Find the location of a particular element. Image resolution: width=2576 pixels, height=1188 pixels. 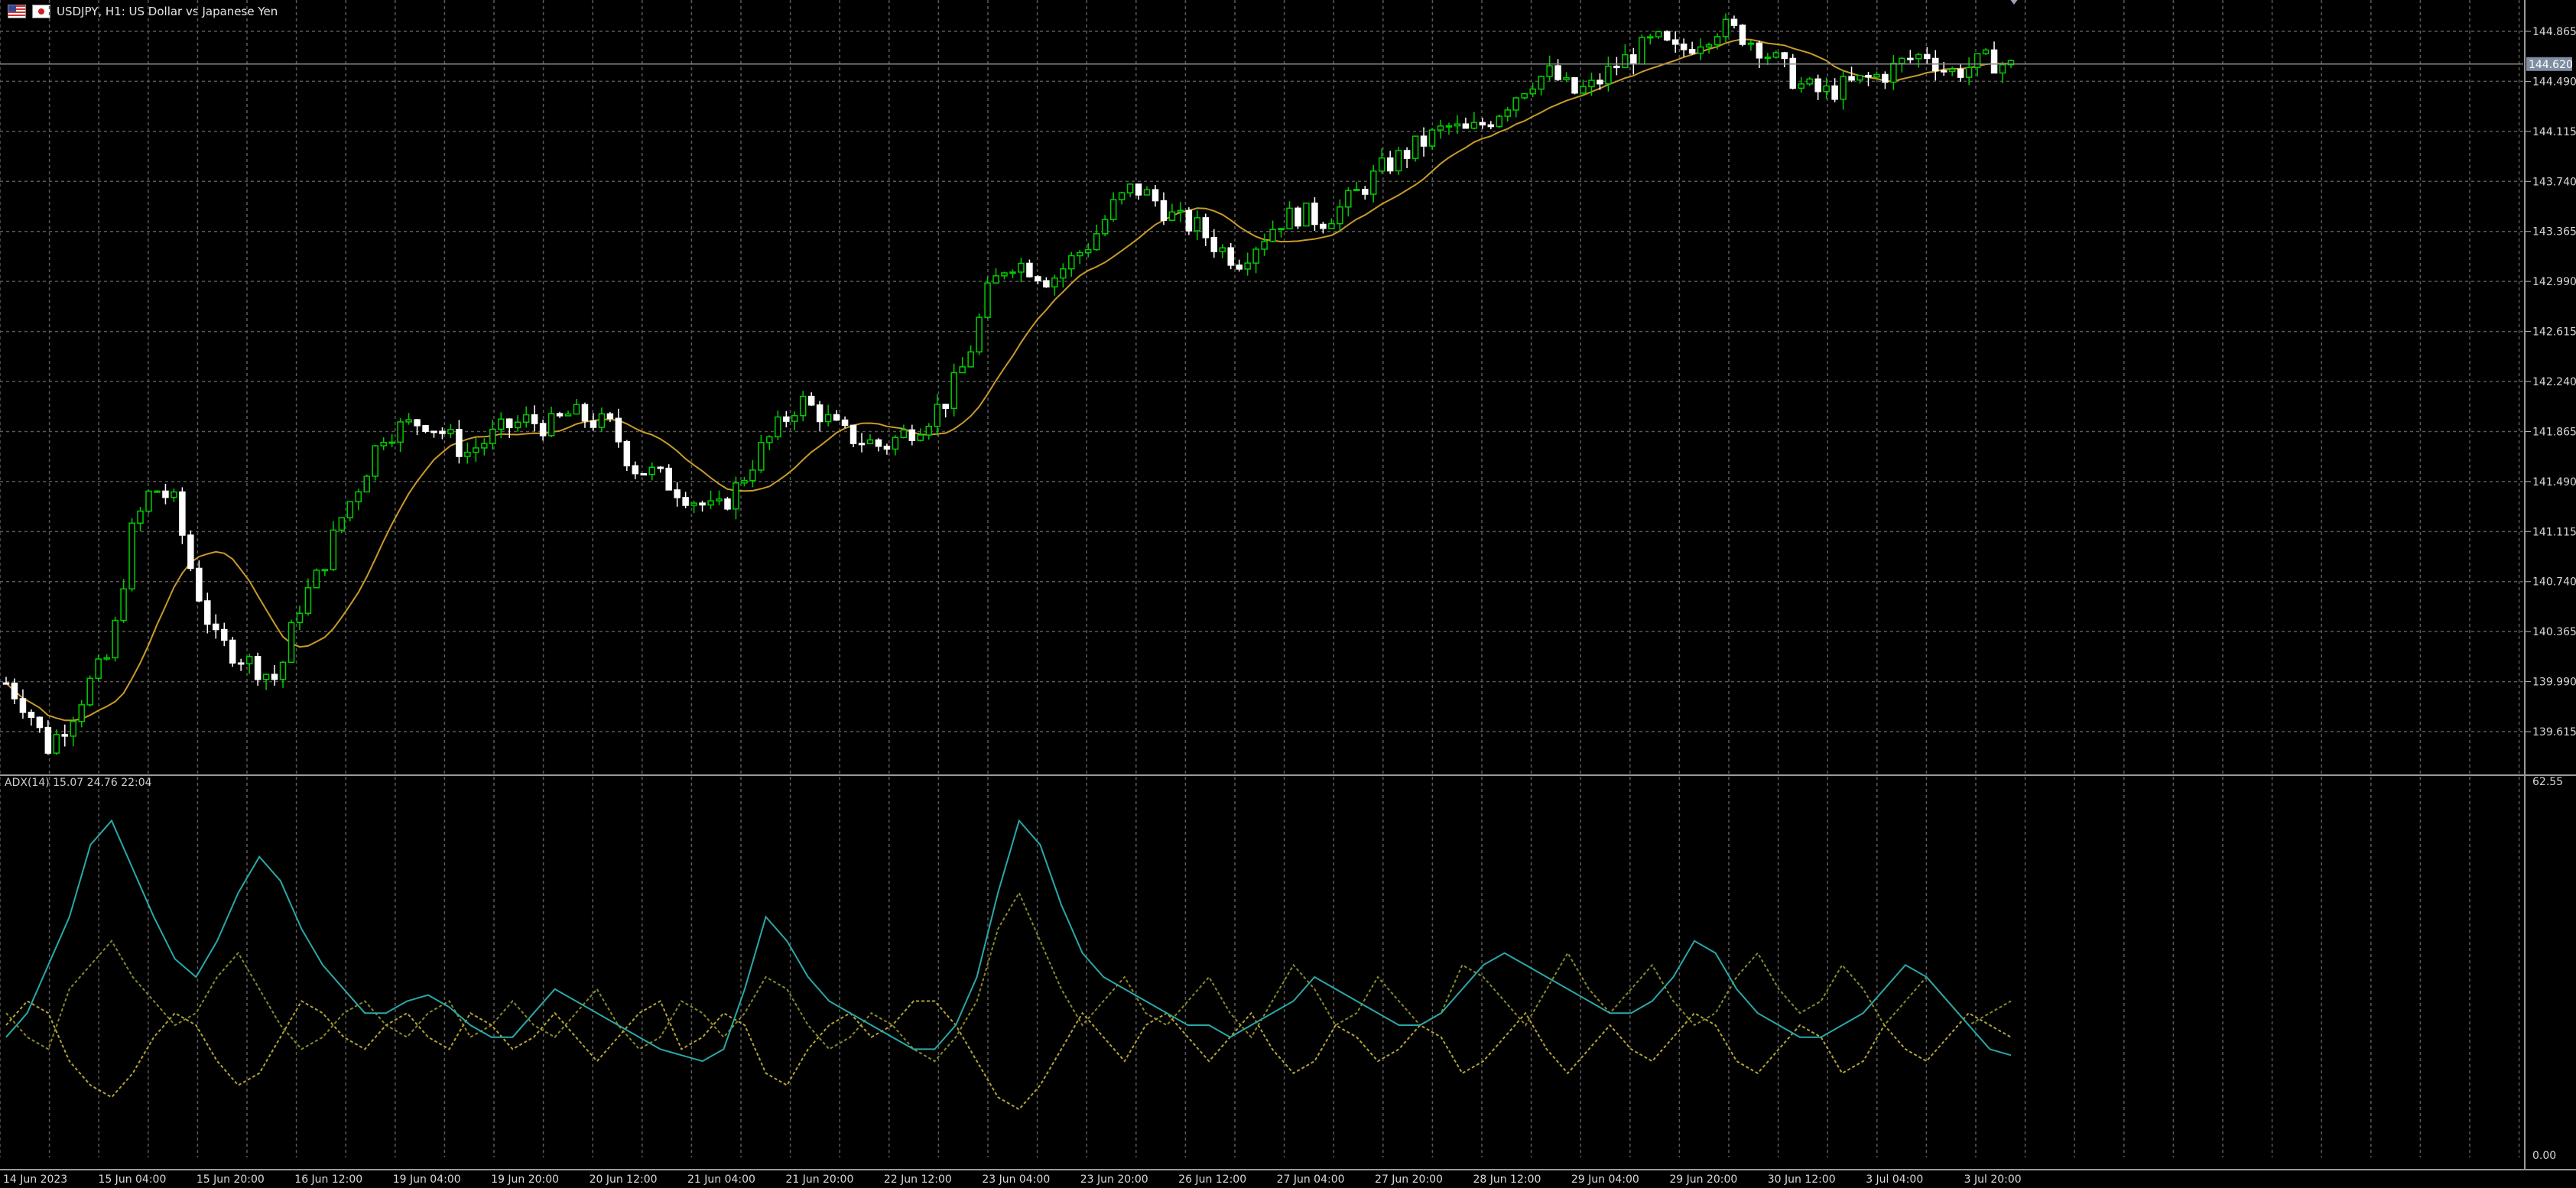

time-axis-label: 28 Jun 12:00 is located at coordinates (1507, 1179).